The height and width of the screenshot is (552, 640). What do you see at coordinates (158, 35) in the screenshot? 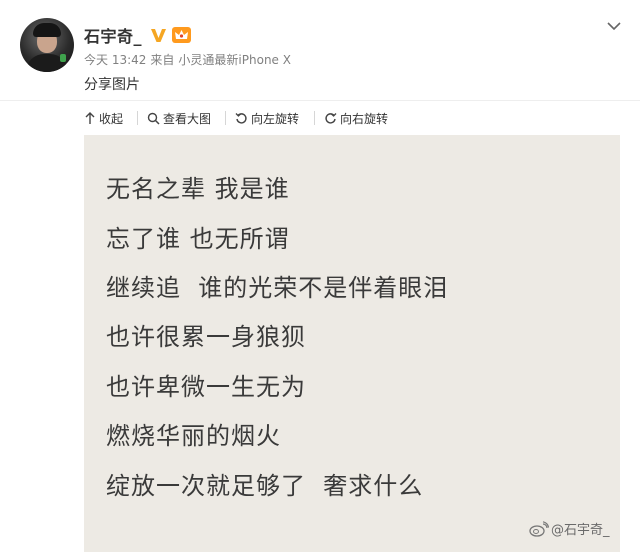
I see `verified-icon` at bounding box center [158, 35].